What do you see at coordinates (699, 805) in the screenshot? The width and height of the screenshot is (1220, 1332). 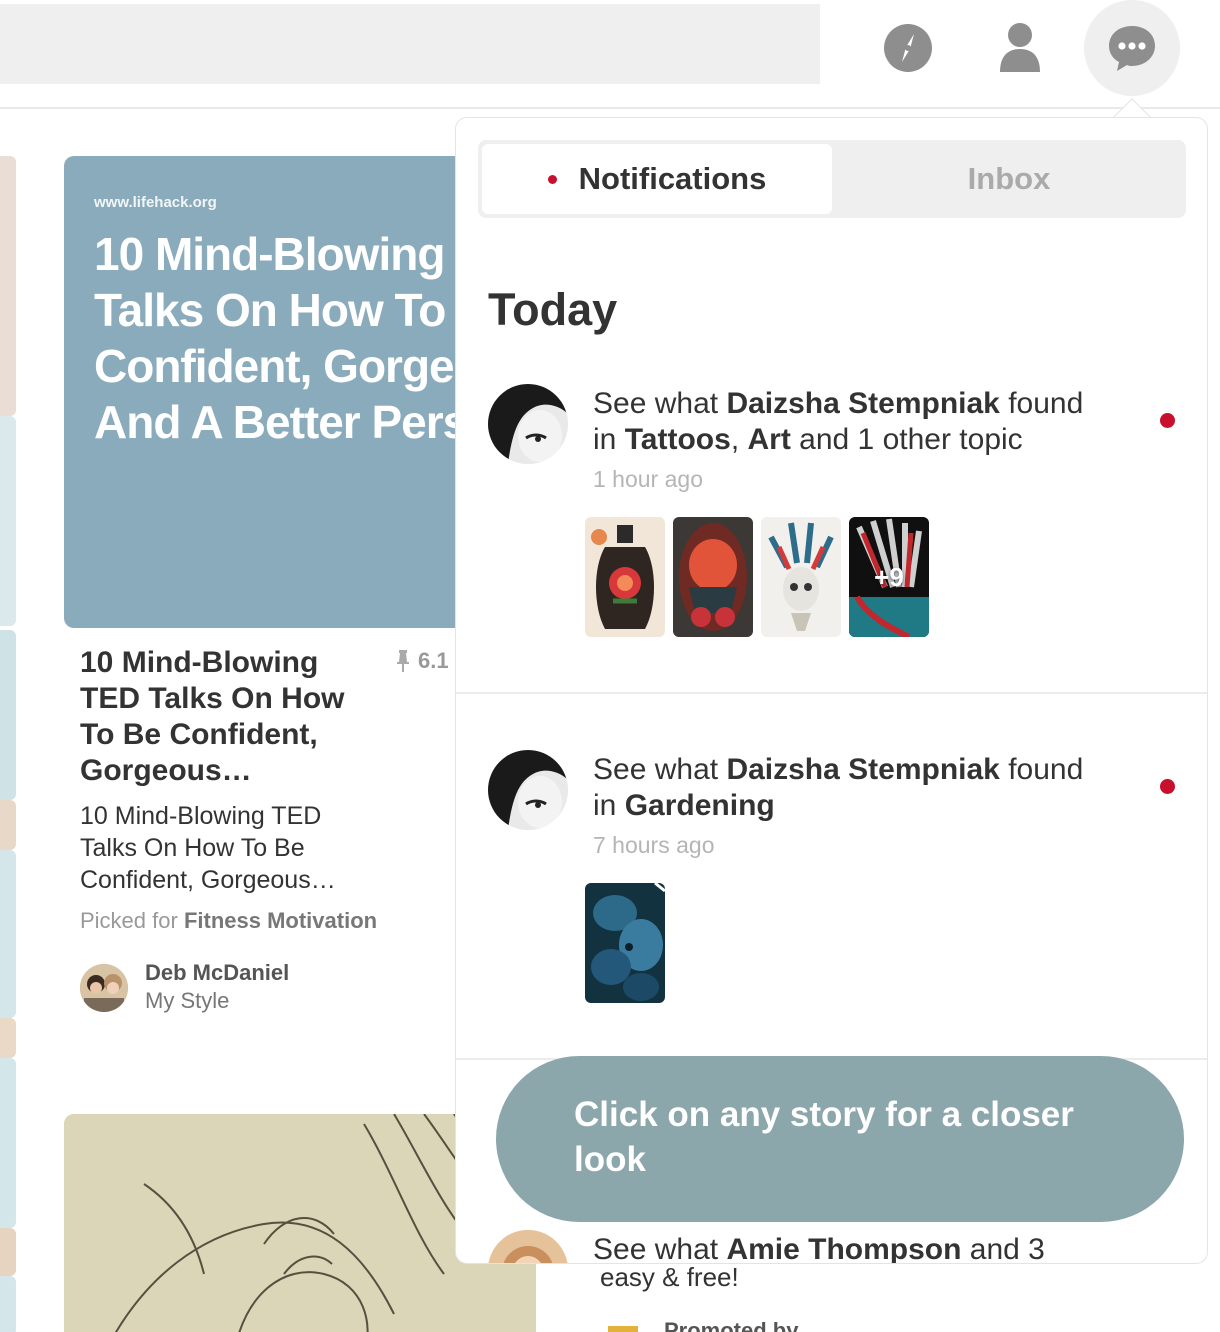 I see `story-topic: Gardening` at bounding box center [699, 805].